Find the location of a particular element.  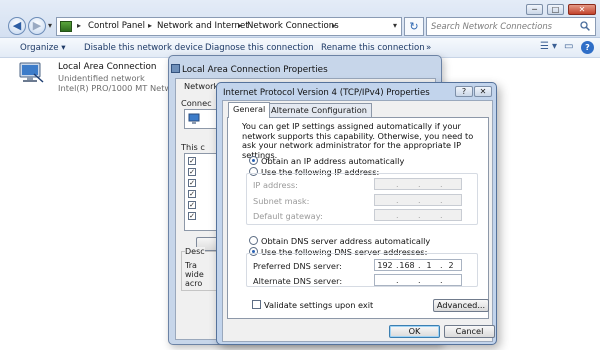

minimize-button: ─ is located at coordinates (534, 9).